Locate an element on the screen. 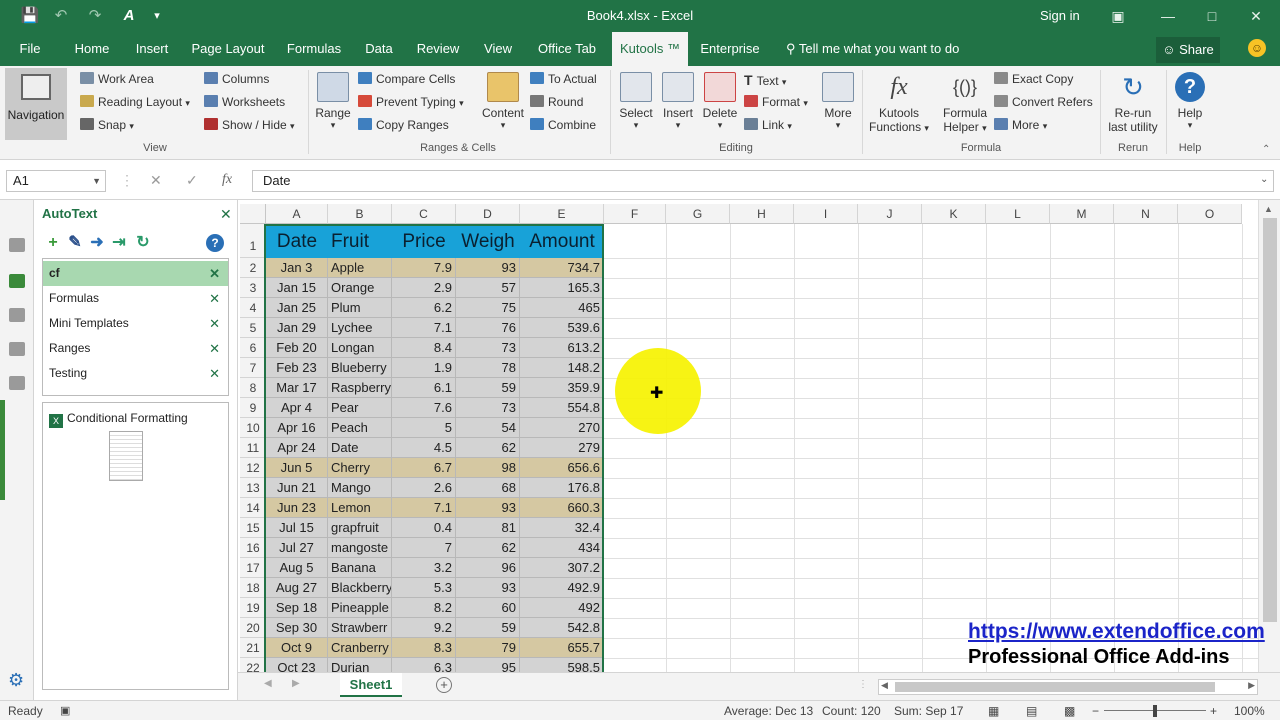 The width and height of the screenshot is (1280, 720). table-cell: Oct 23 is located at coordinates (297, 665).